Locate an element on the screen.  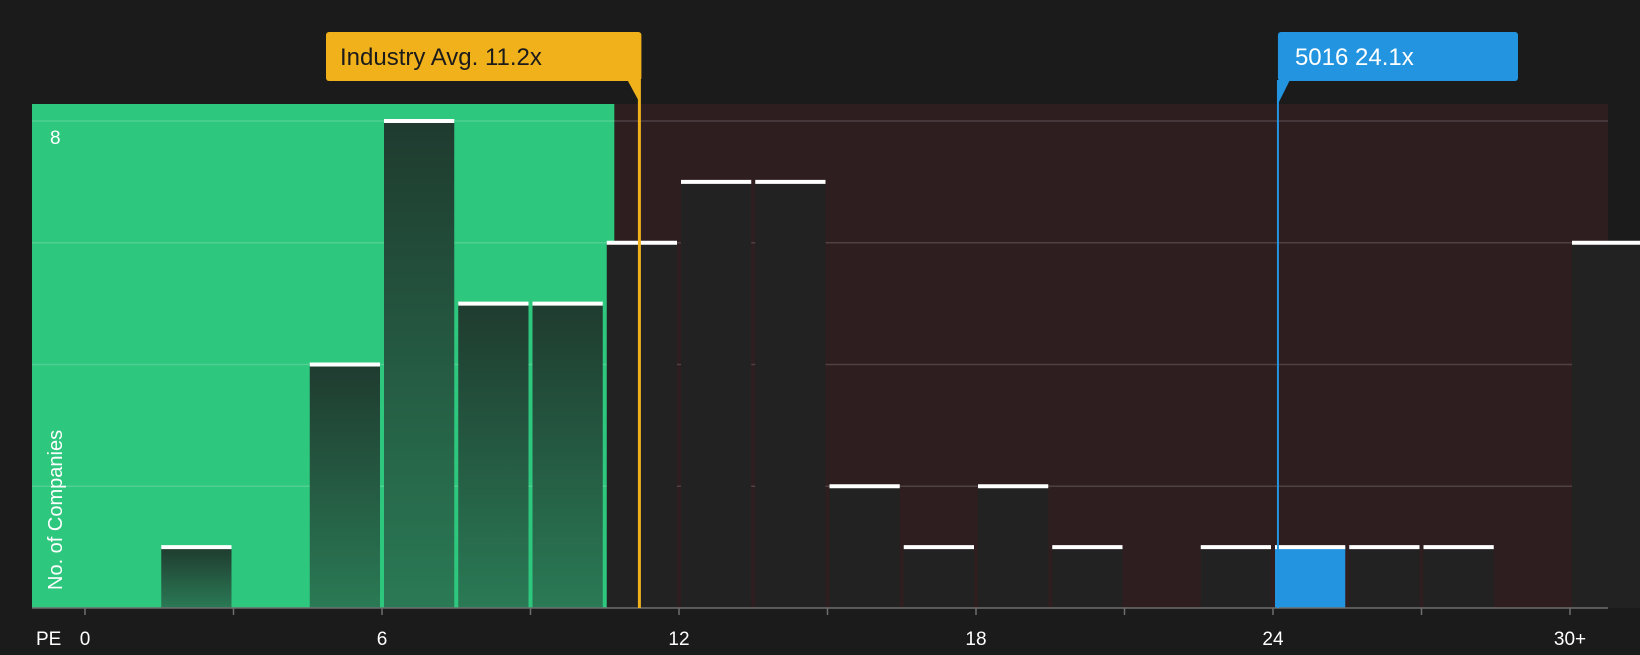
x-tick-label: 30+ is located at coordinates (1570, 639).